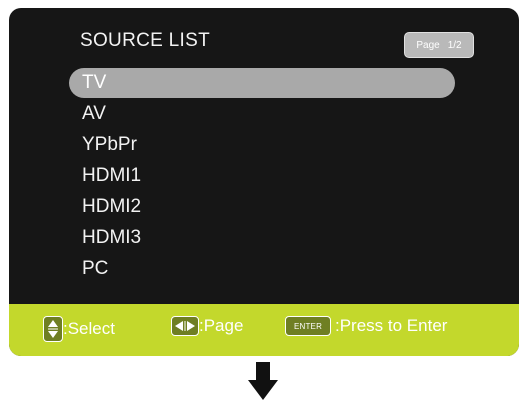  I want to click on page-indicator: Page 1/2, so click(439, 45).